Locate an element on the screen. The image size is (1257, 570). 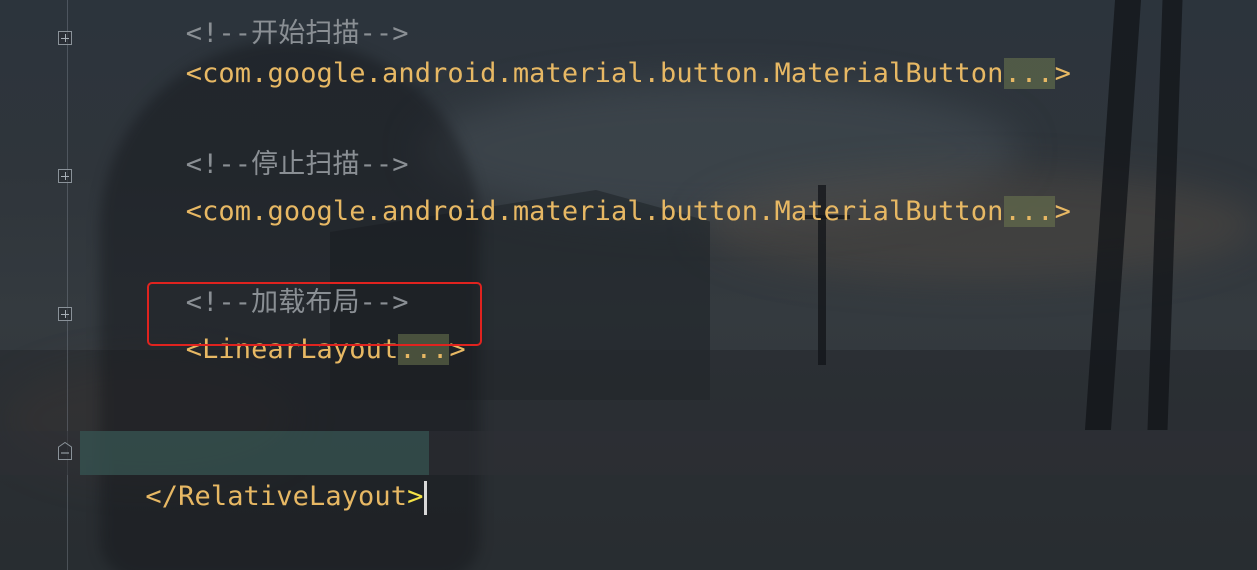
closing-tag-highlight: </RelativeLayout> is located at coordinates (255, 473).